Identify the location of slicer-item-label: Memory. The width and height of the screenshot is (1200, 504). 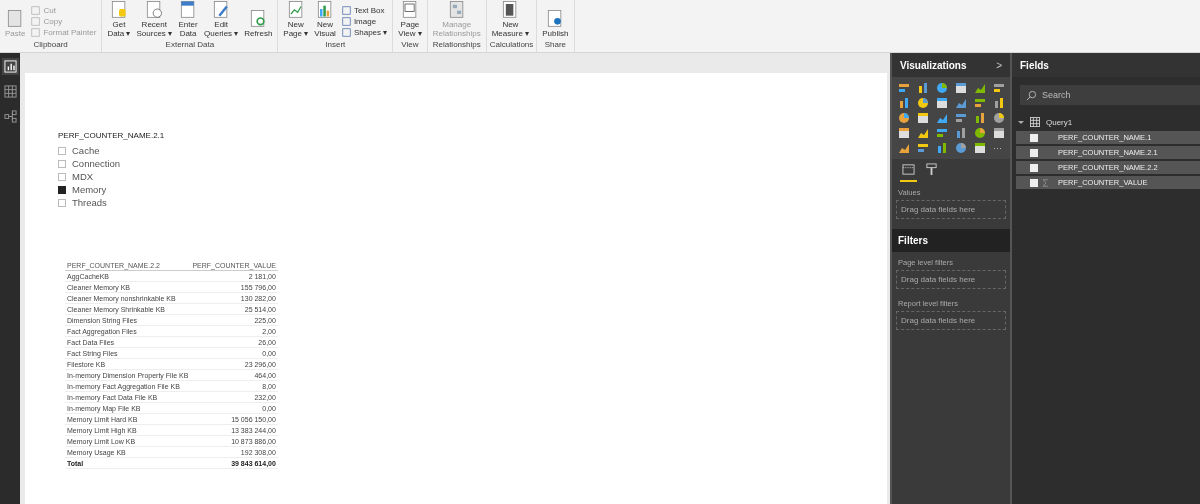
(89, 189).